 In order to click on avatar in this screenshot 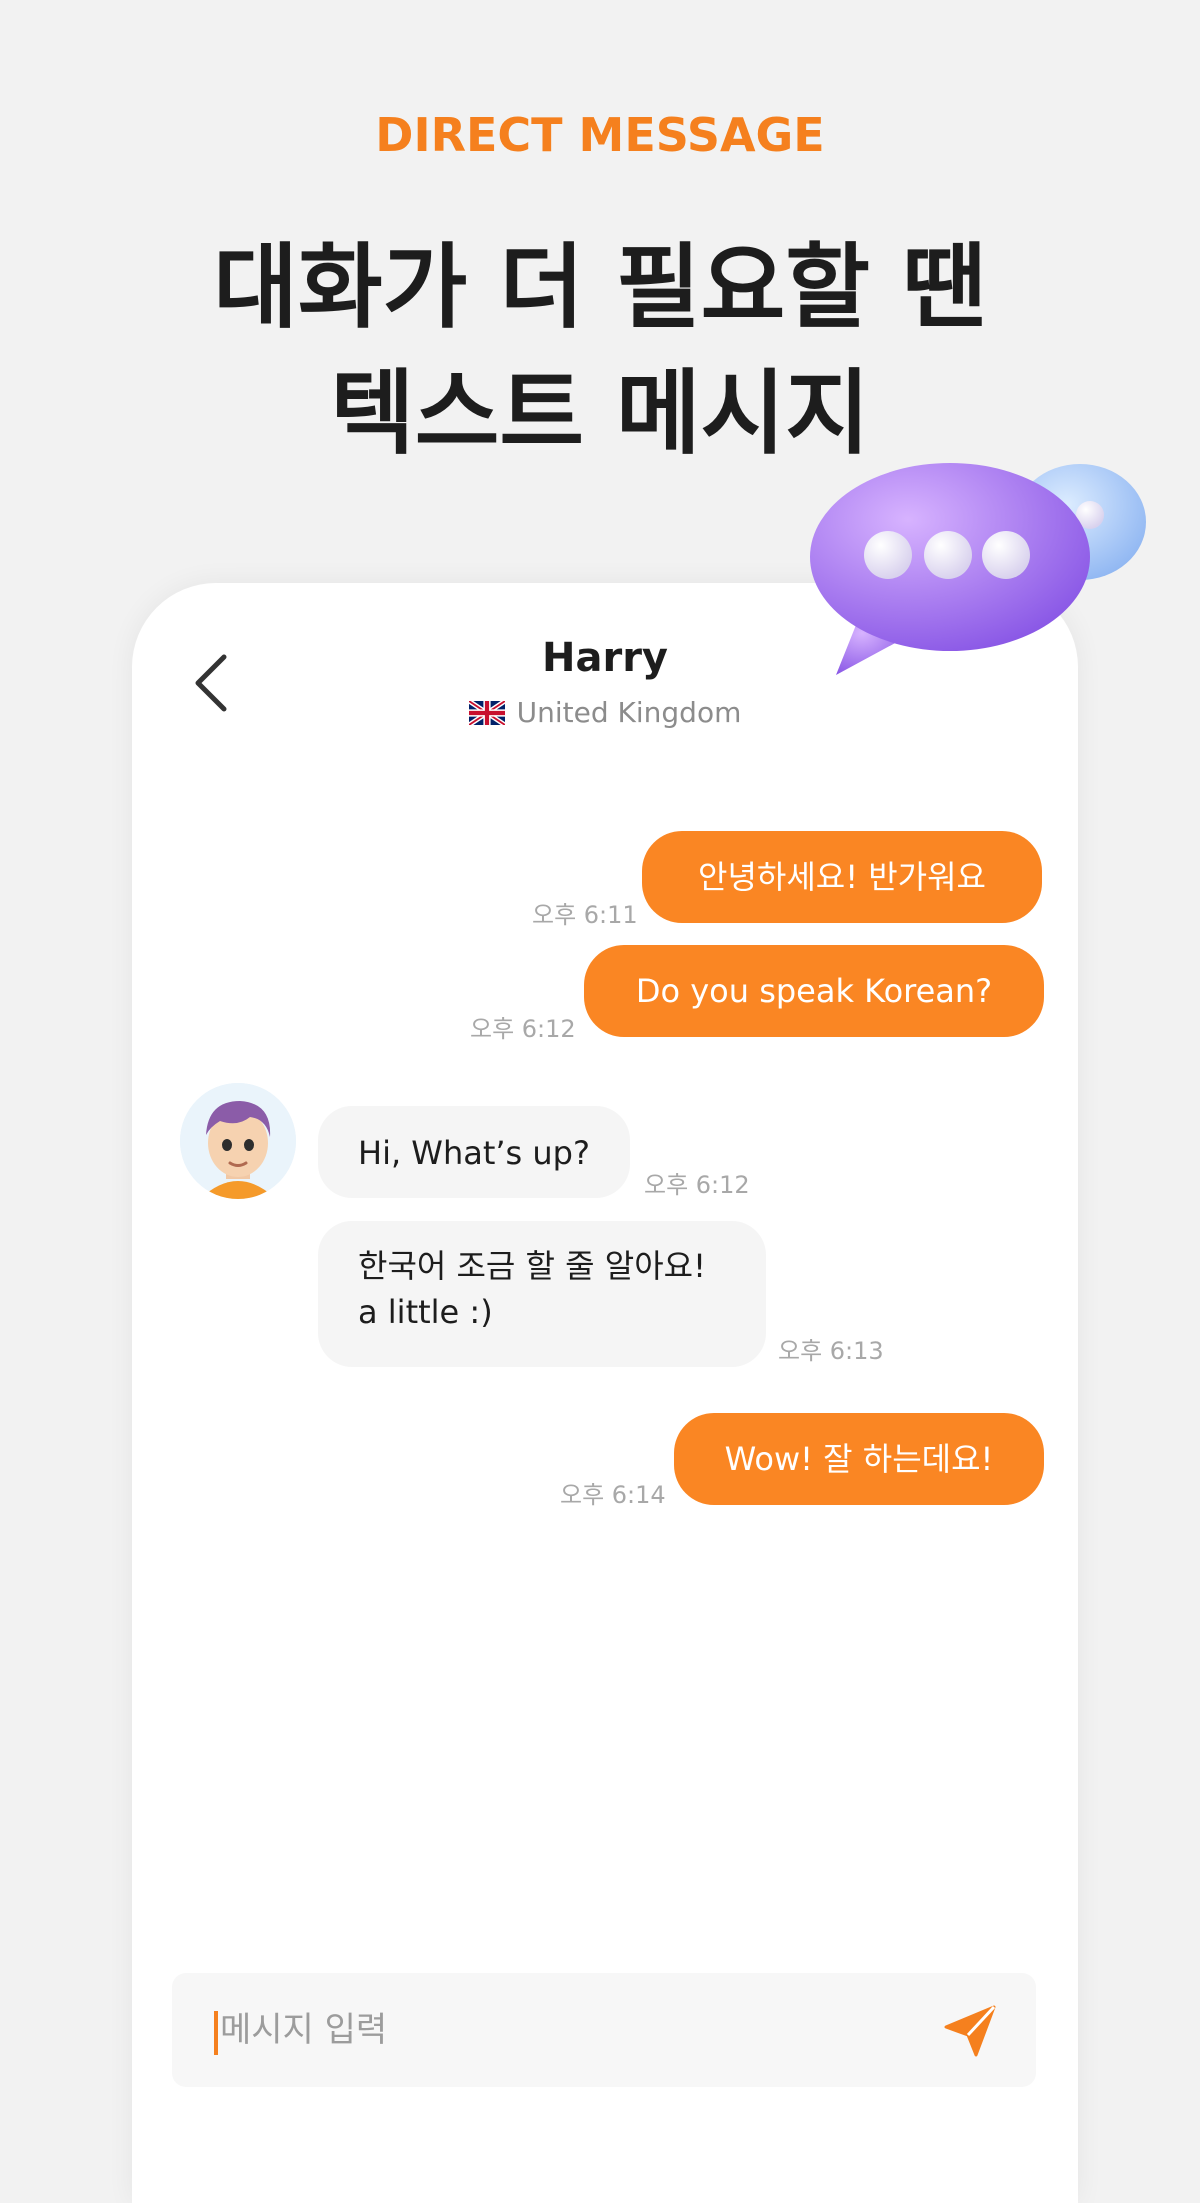, I will do `click(238, 1141)`.